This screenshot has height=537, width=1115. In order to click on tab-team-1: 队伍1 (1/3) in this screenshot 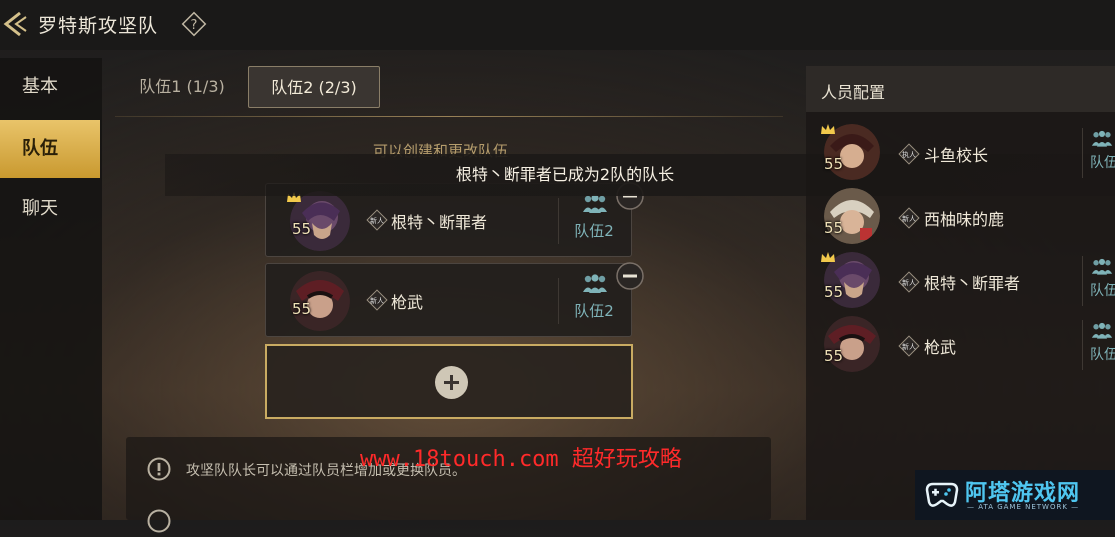, I will do `click(182, 87)`.